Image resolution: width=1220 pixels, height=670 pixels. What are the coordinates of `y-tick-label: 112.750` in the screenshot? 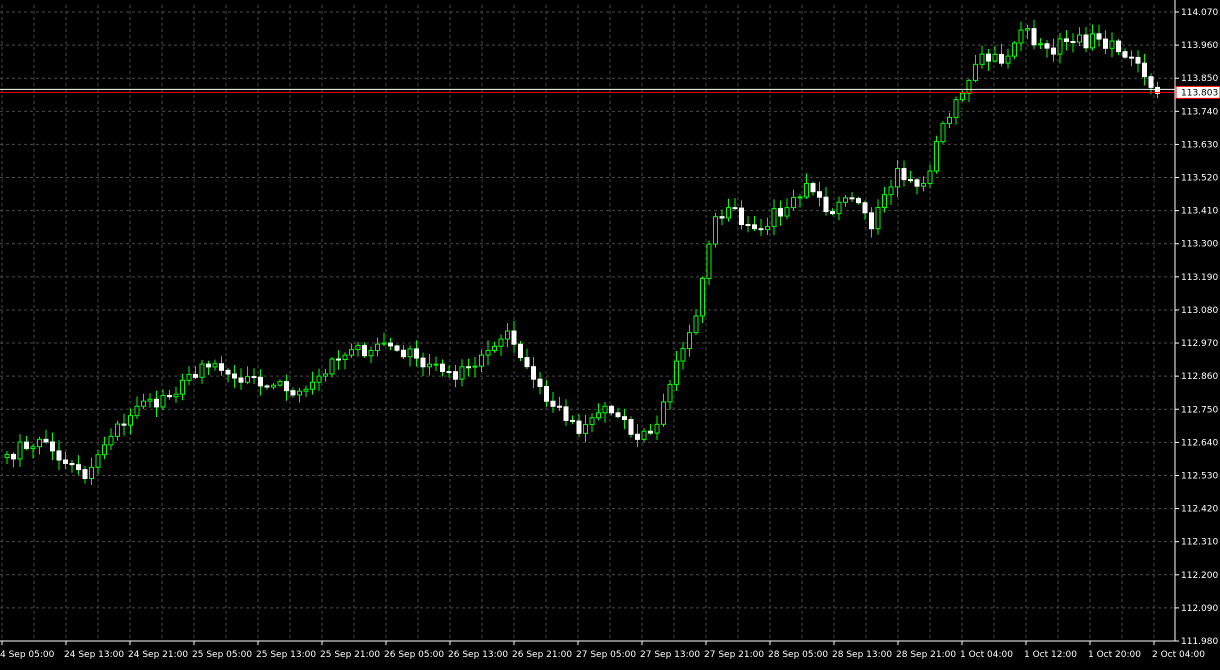 It's located at (1199, 410).